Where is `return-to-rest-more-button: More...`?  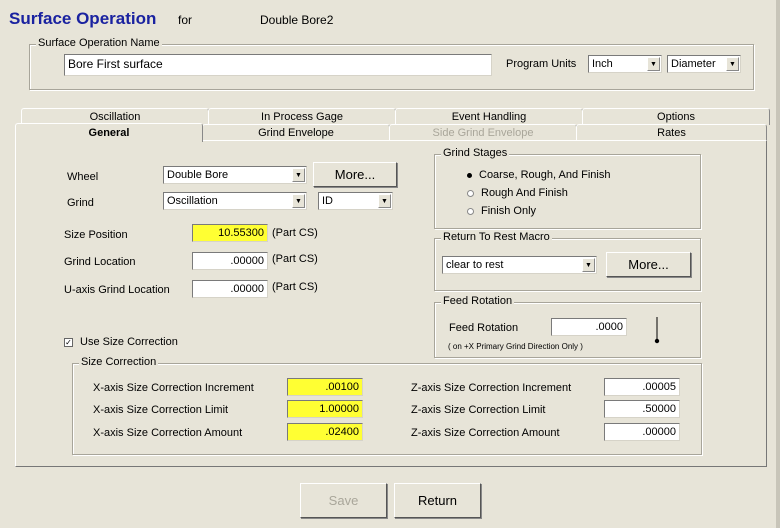
return-to-rest-more-button: More... is located at coordinates (648, 264).